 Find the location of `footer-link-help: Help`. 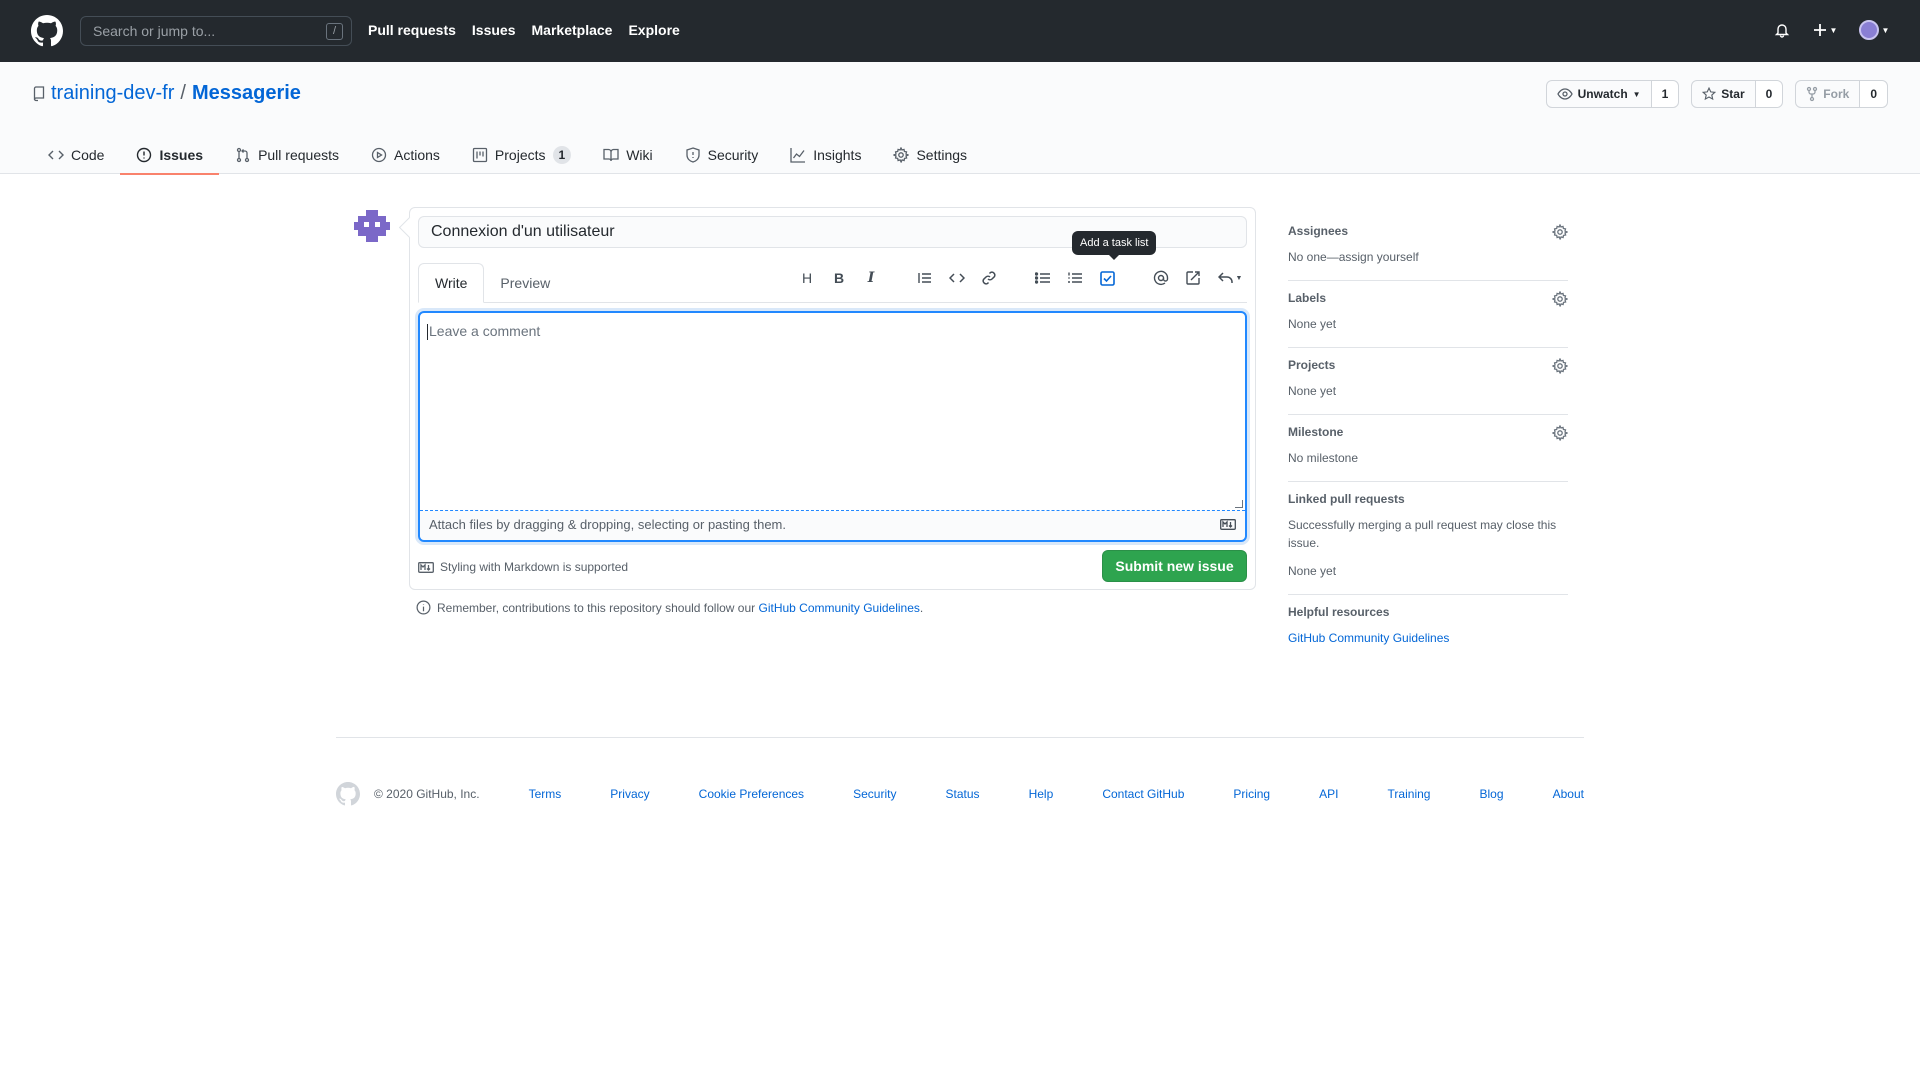

footer-link-help: Help is located at coordinates (1041, 794).